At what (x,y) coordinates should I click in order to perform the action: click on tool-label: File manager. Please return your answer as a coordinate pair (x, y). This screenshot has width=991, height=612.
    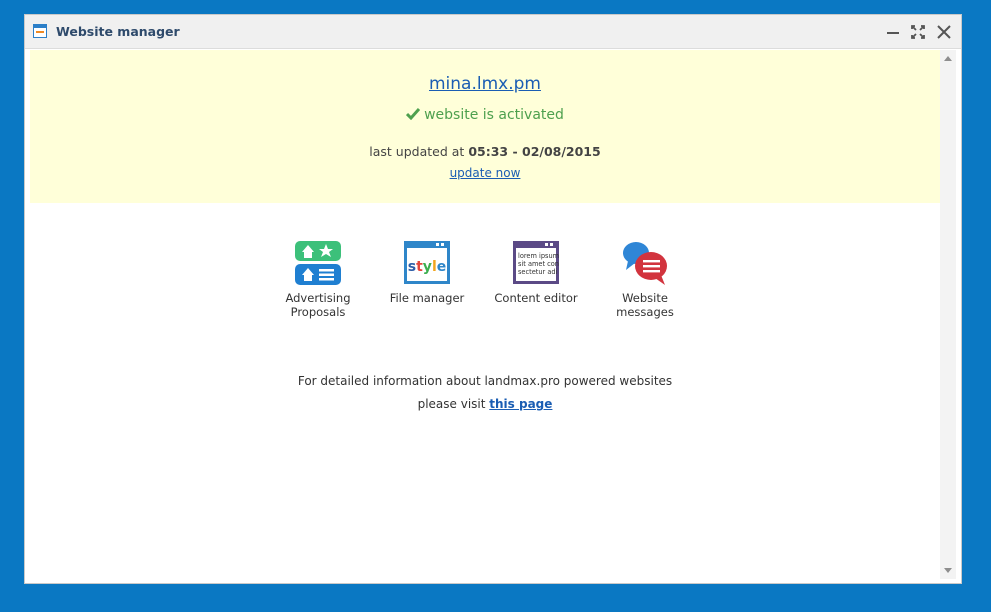
    Looking at the image, I should click on (427, 298).